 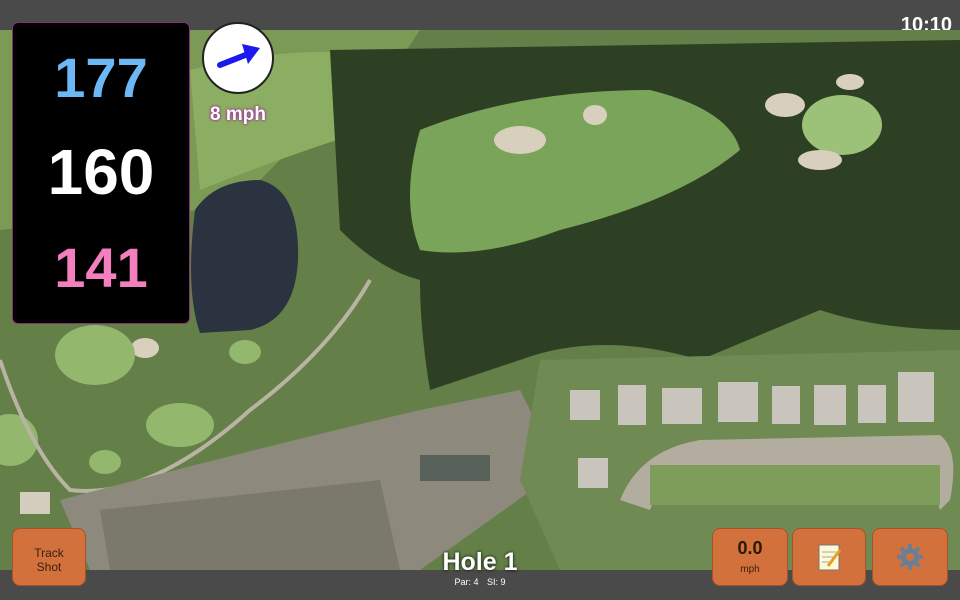 I want to click on hole-title: Hole 1, so click(x=480, y=562).